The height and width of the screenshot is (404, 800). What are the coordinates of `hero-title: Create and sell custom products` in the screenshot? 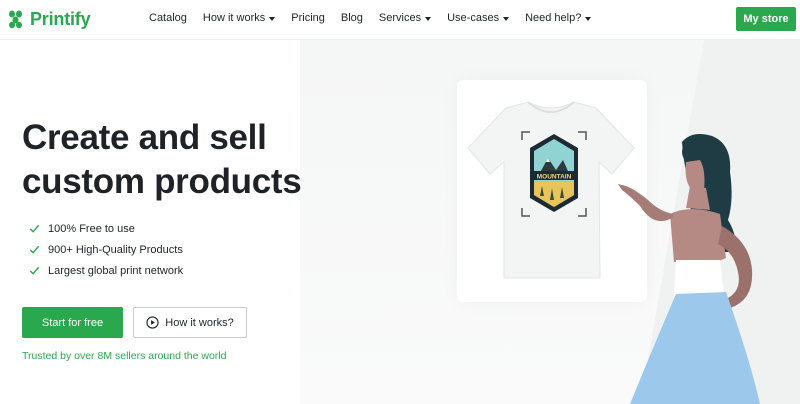 It's located at (162, 160).